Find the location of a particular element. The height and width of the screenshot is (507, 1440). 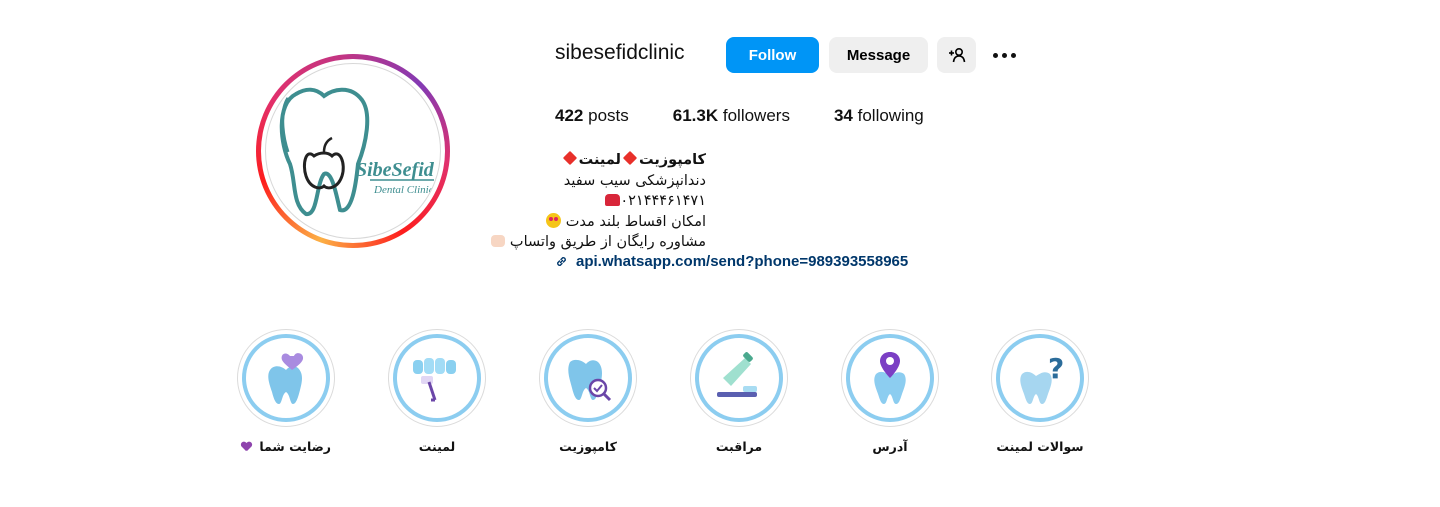

tooth-magnifier-icon is located at coordinates (588, 378).